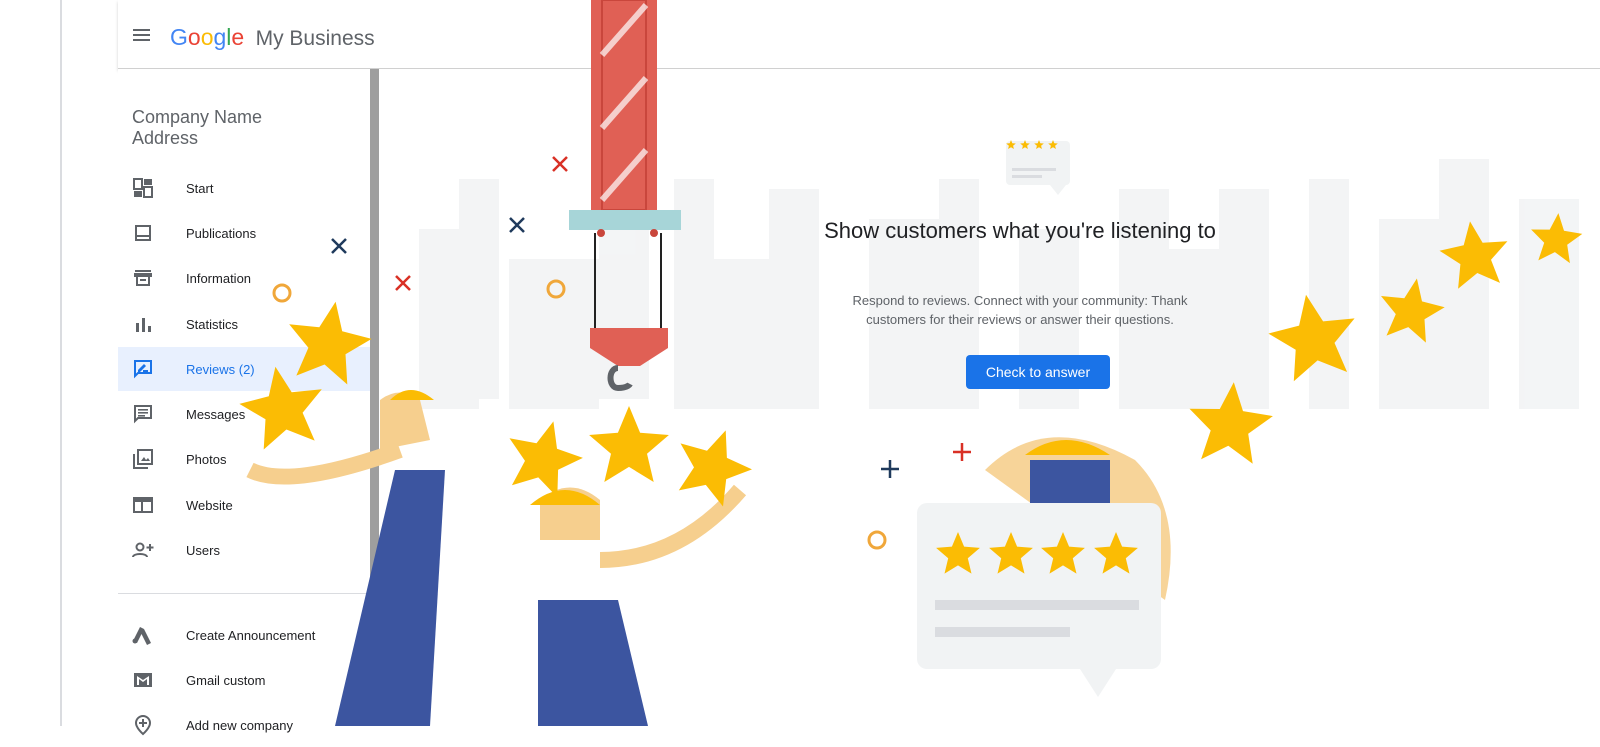  What do you see at coordinates (374, 397) in the screenshot?
I see `sidebar-scrollbar` at bounding box center [374, 397].